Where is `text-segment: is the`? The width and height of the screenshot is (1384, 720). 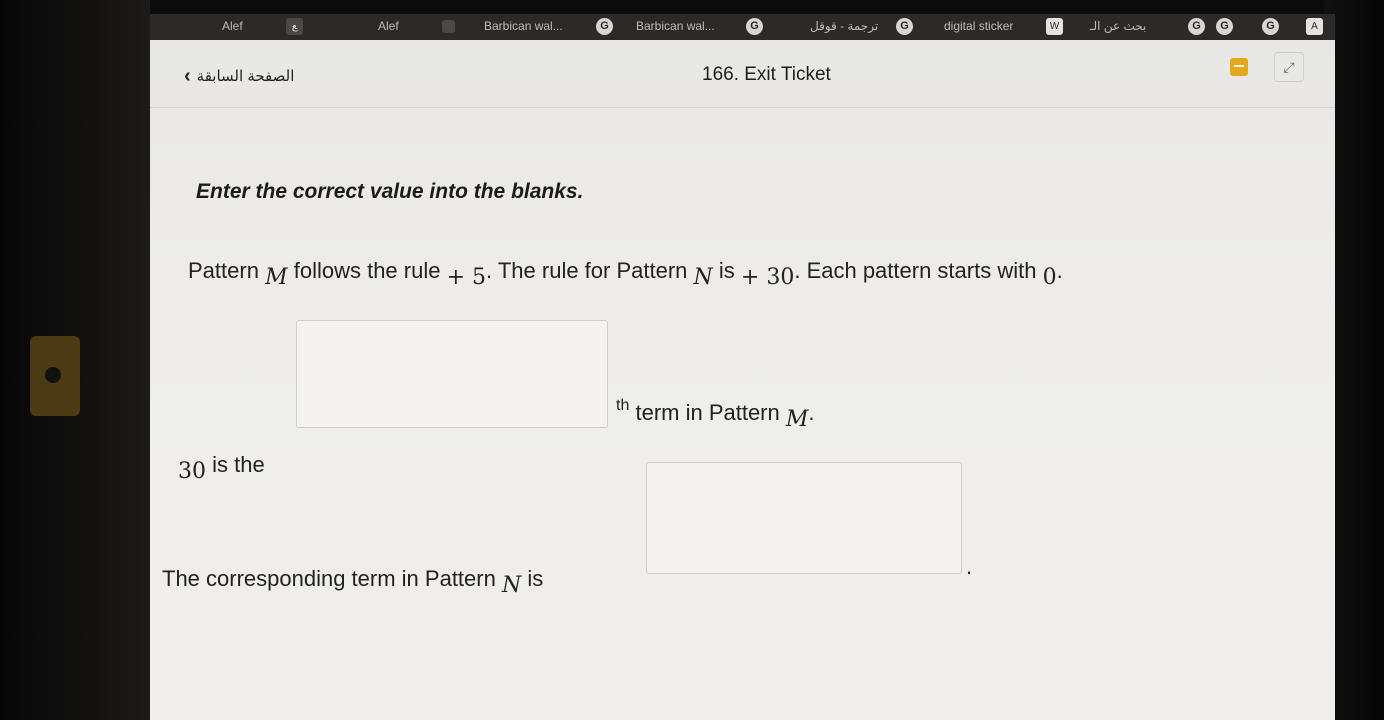
text-segment: is the is located at coordinates (238, 464).